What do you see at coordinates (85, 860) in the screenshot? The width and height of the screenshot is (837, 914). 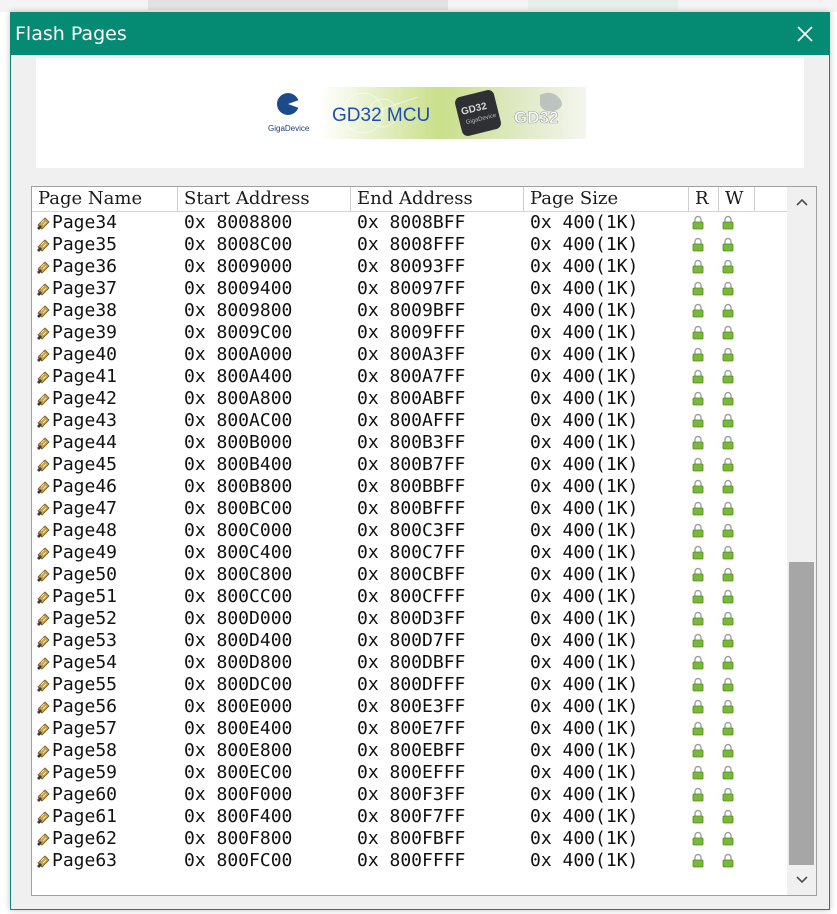 I see `page-name-cell: Page63` at bounding box center [85, 860].